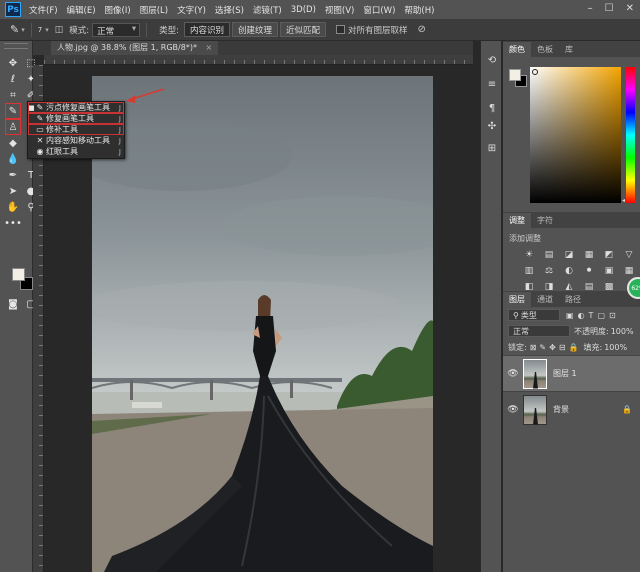  Describe the element at coordinates (533, 347) in the screenshot. I see `lock-pixels-icon: ⊠` at that location.